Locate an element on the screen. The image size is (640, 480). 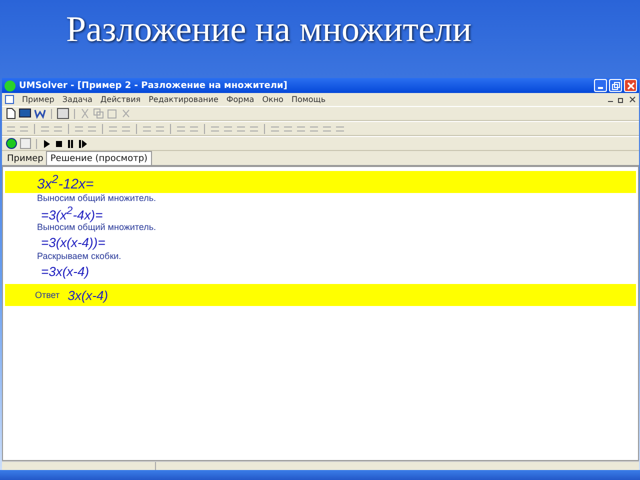
tab: Пример is located at coordinates (25, 159).